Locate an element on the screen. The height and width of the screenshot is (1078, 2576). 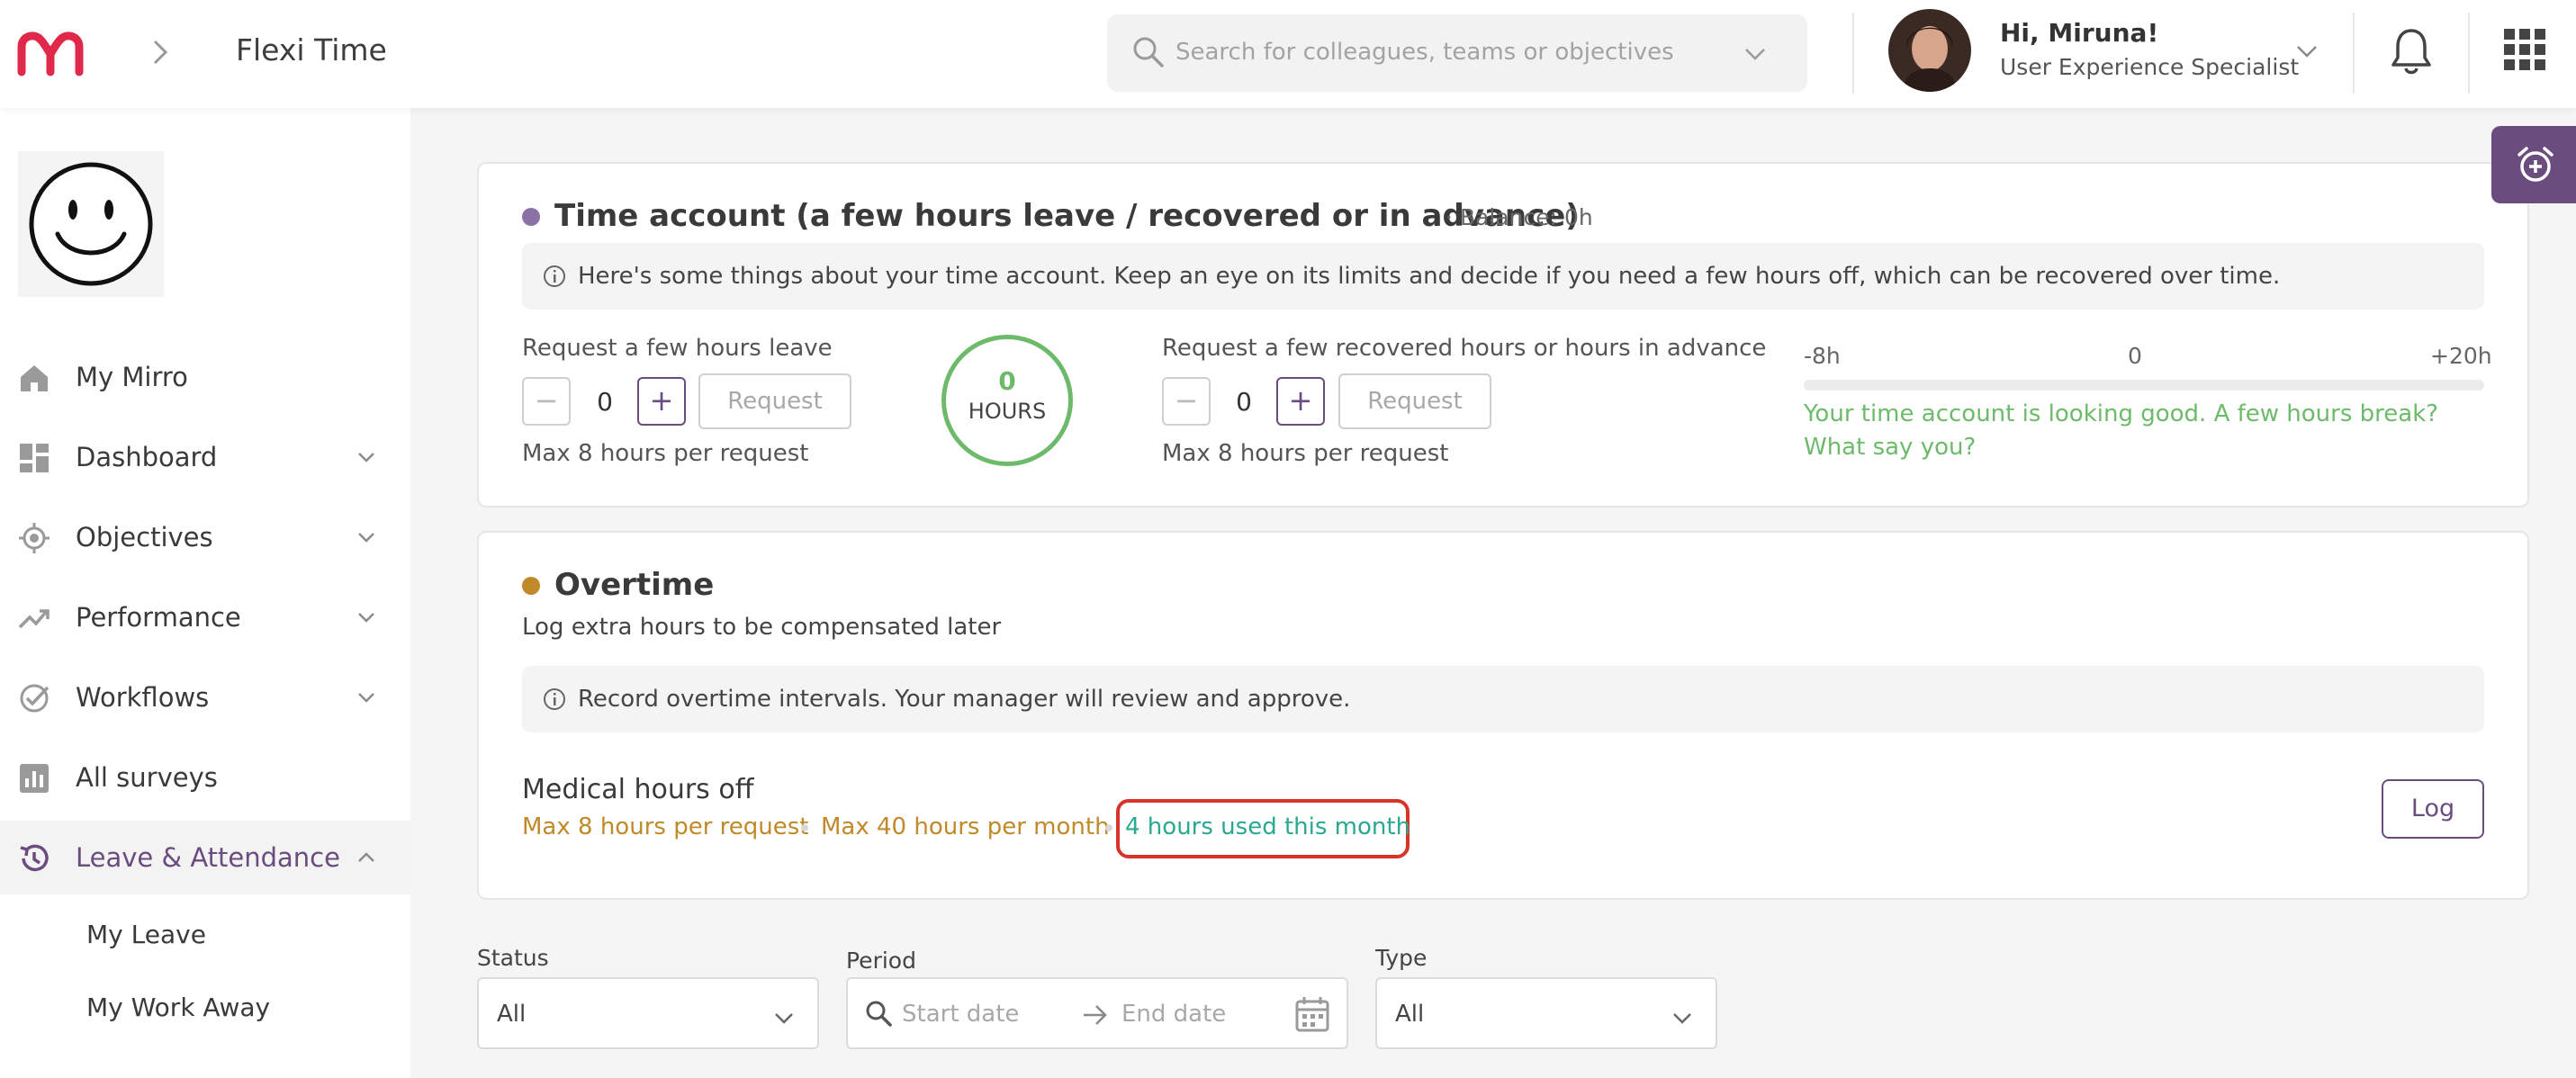
user-role: User Experience Specialist is located at coordinates (2150, 67).